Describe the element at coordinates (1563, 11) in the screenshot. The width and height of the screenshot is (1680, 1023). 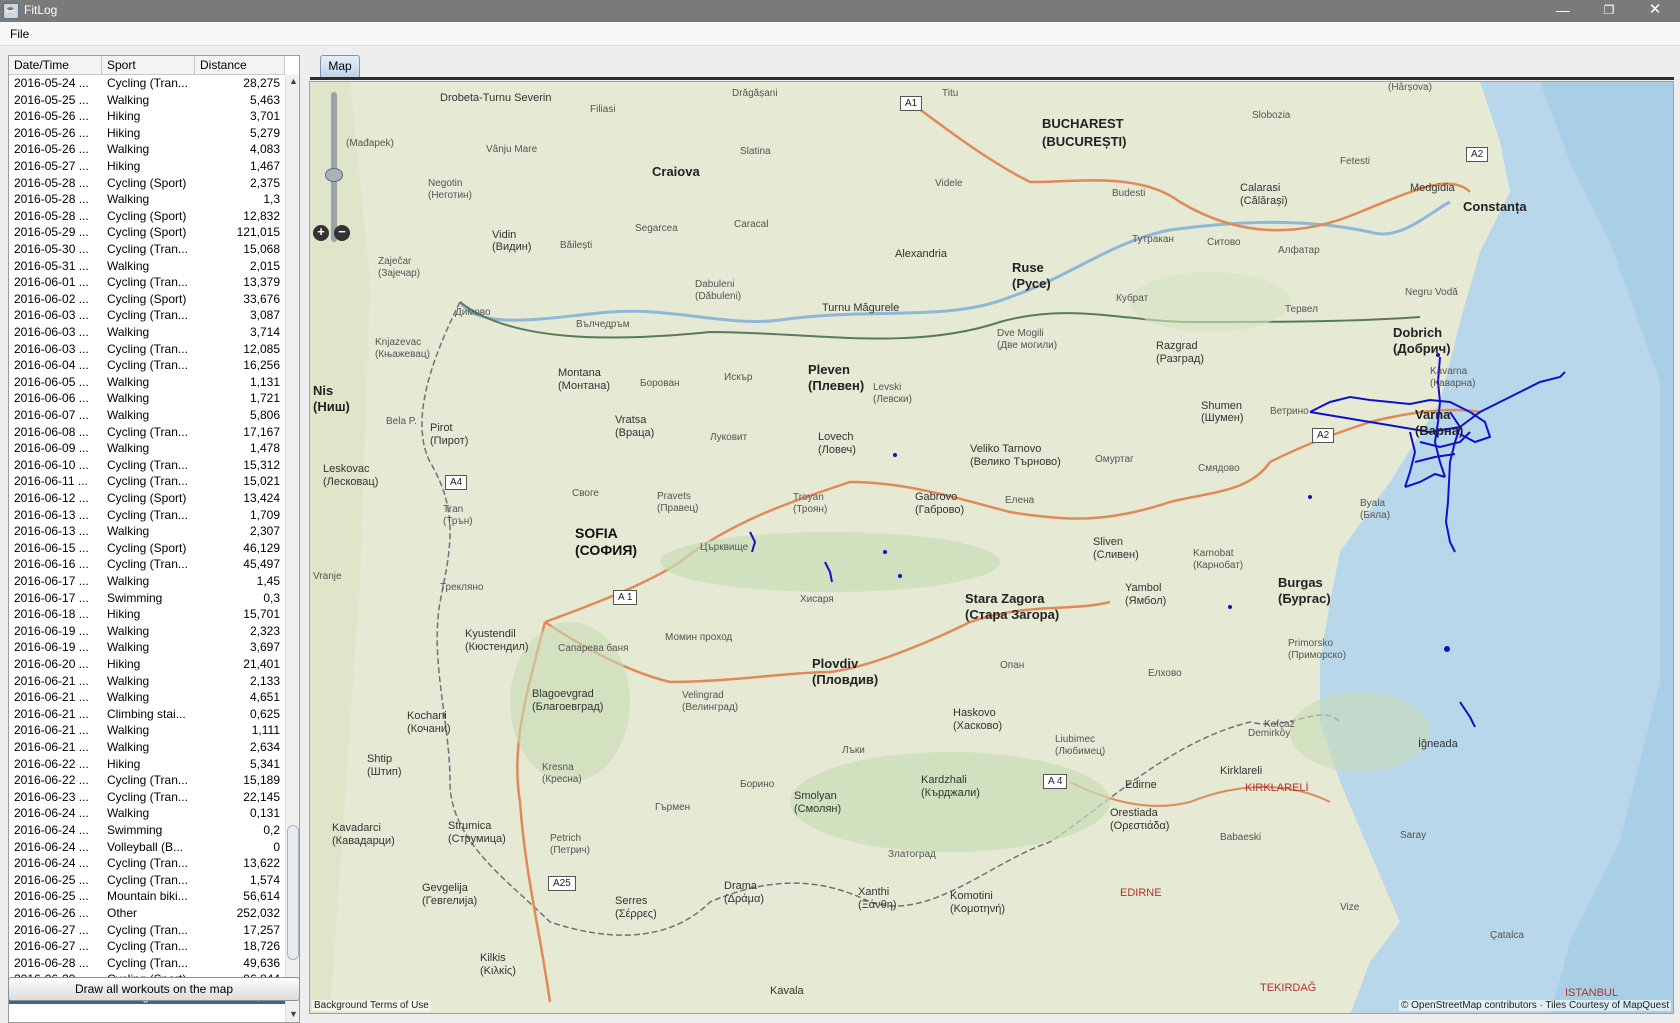
I see `minimize-button: —` at that location.